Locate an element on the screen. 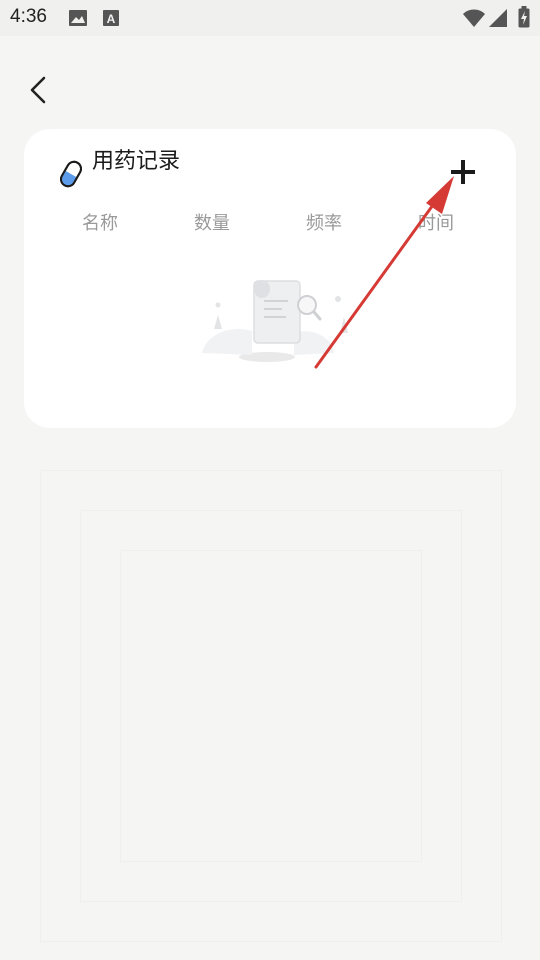  image-icon is located at coordinates (78, 20).